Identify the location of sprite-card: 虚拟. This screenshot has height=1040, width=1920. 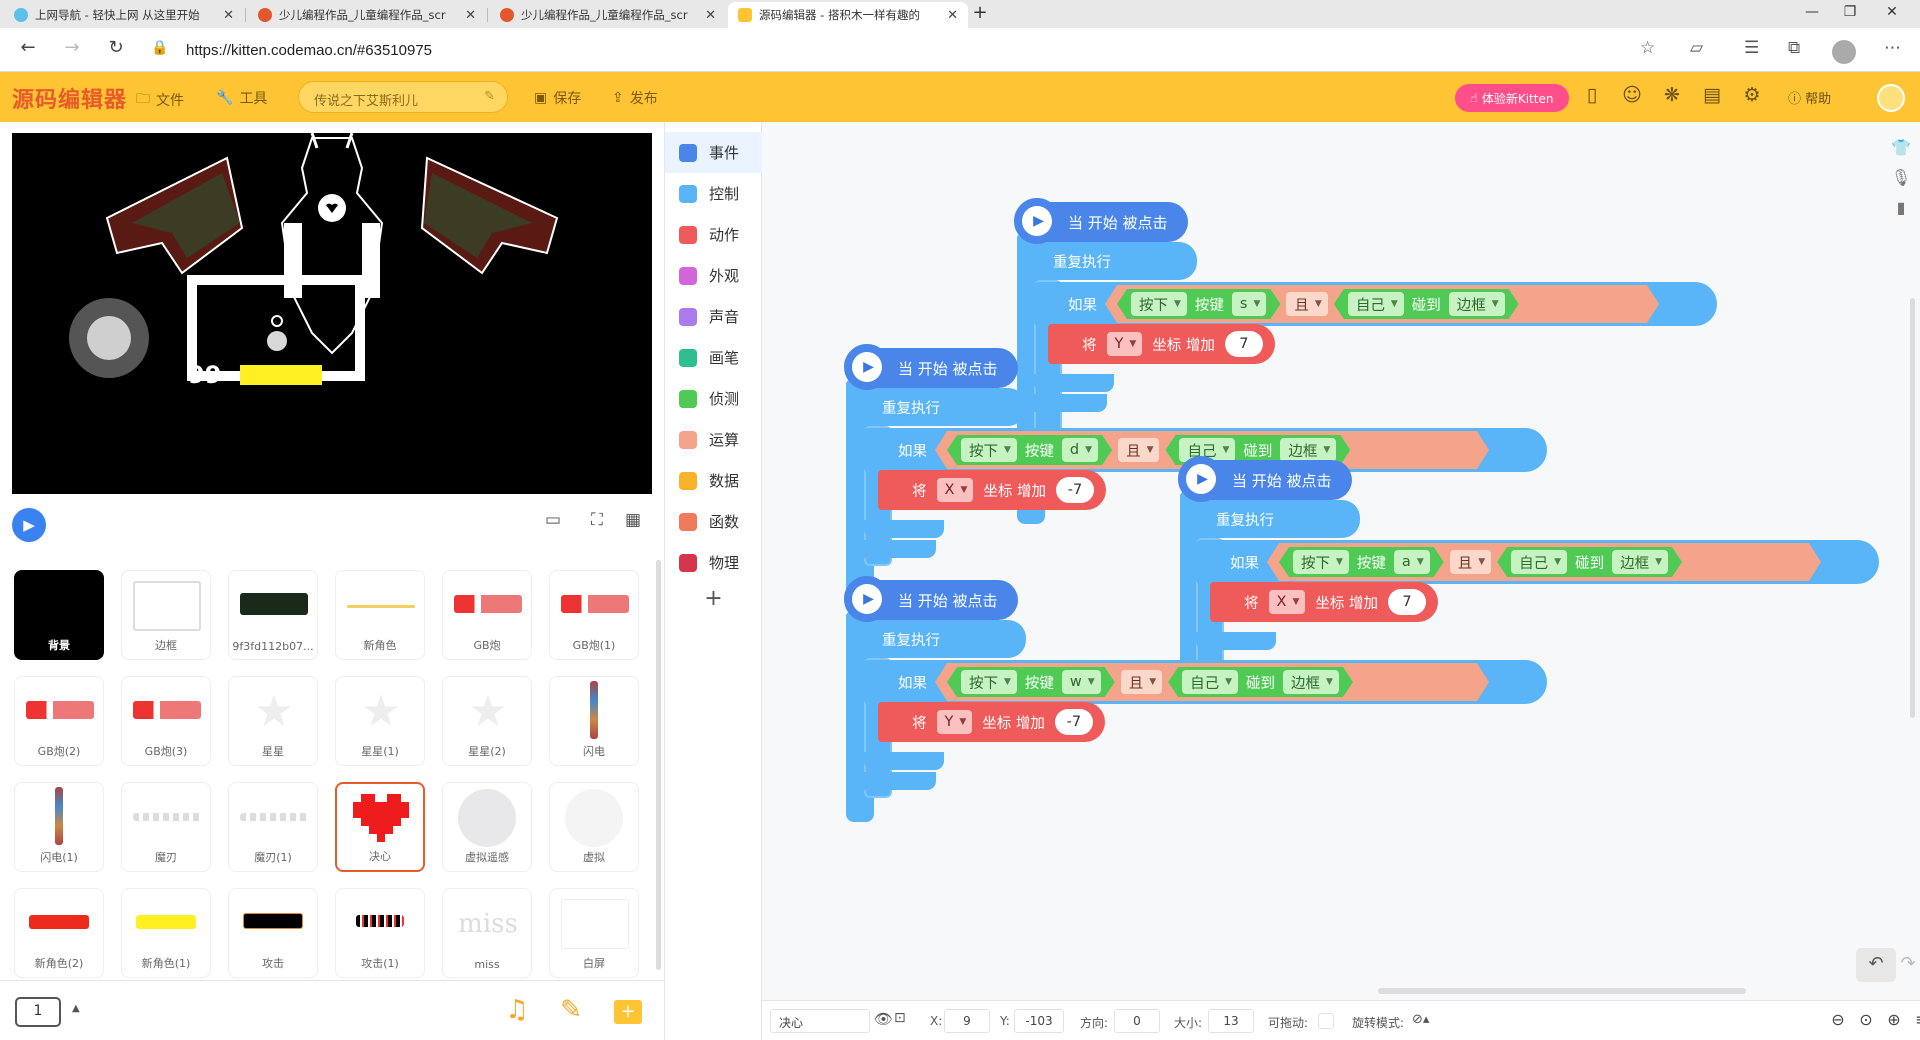
(594, 827).